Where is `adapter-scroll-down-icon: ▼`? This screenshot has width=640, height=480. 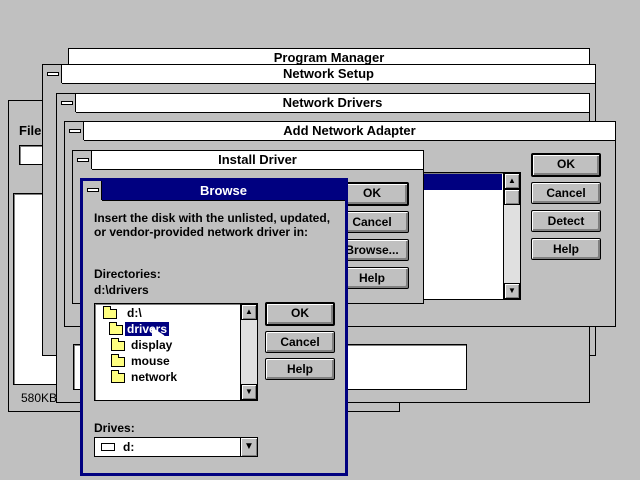 adapter-scroll-down-icon: ▼ is located at coordinates (512, 291).